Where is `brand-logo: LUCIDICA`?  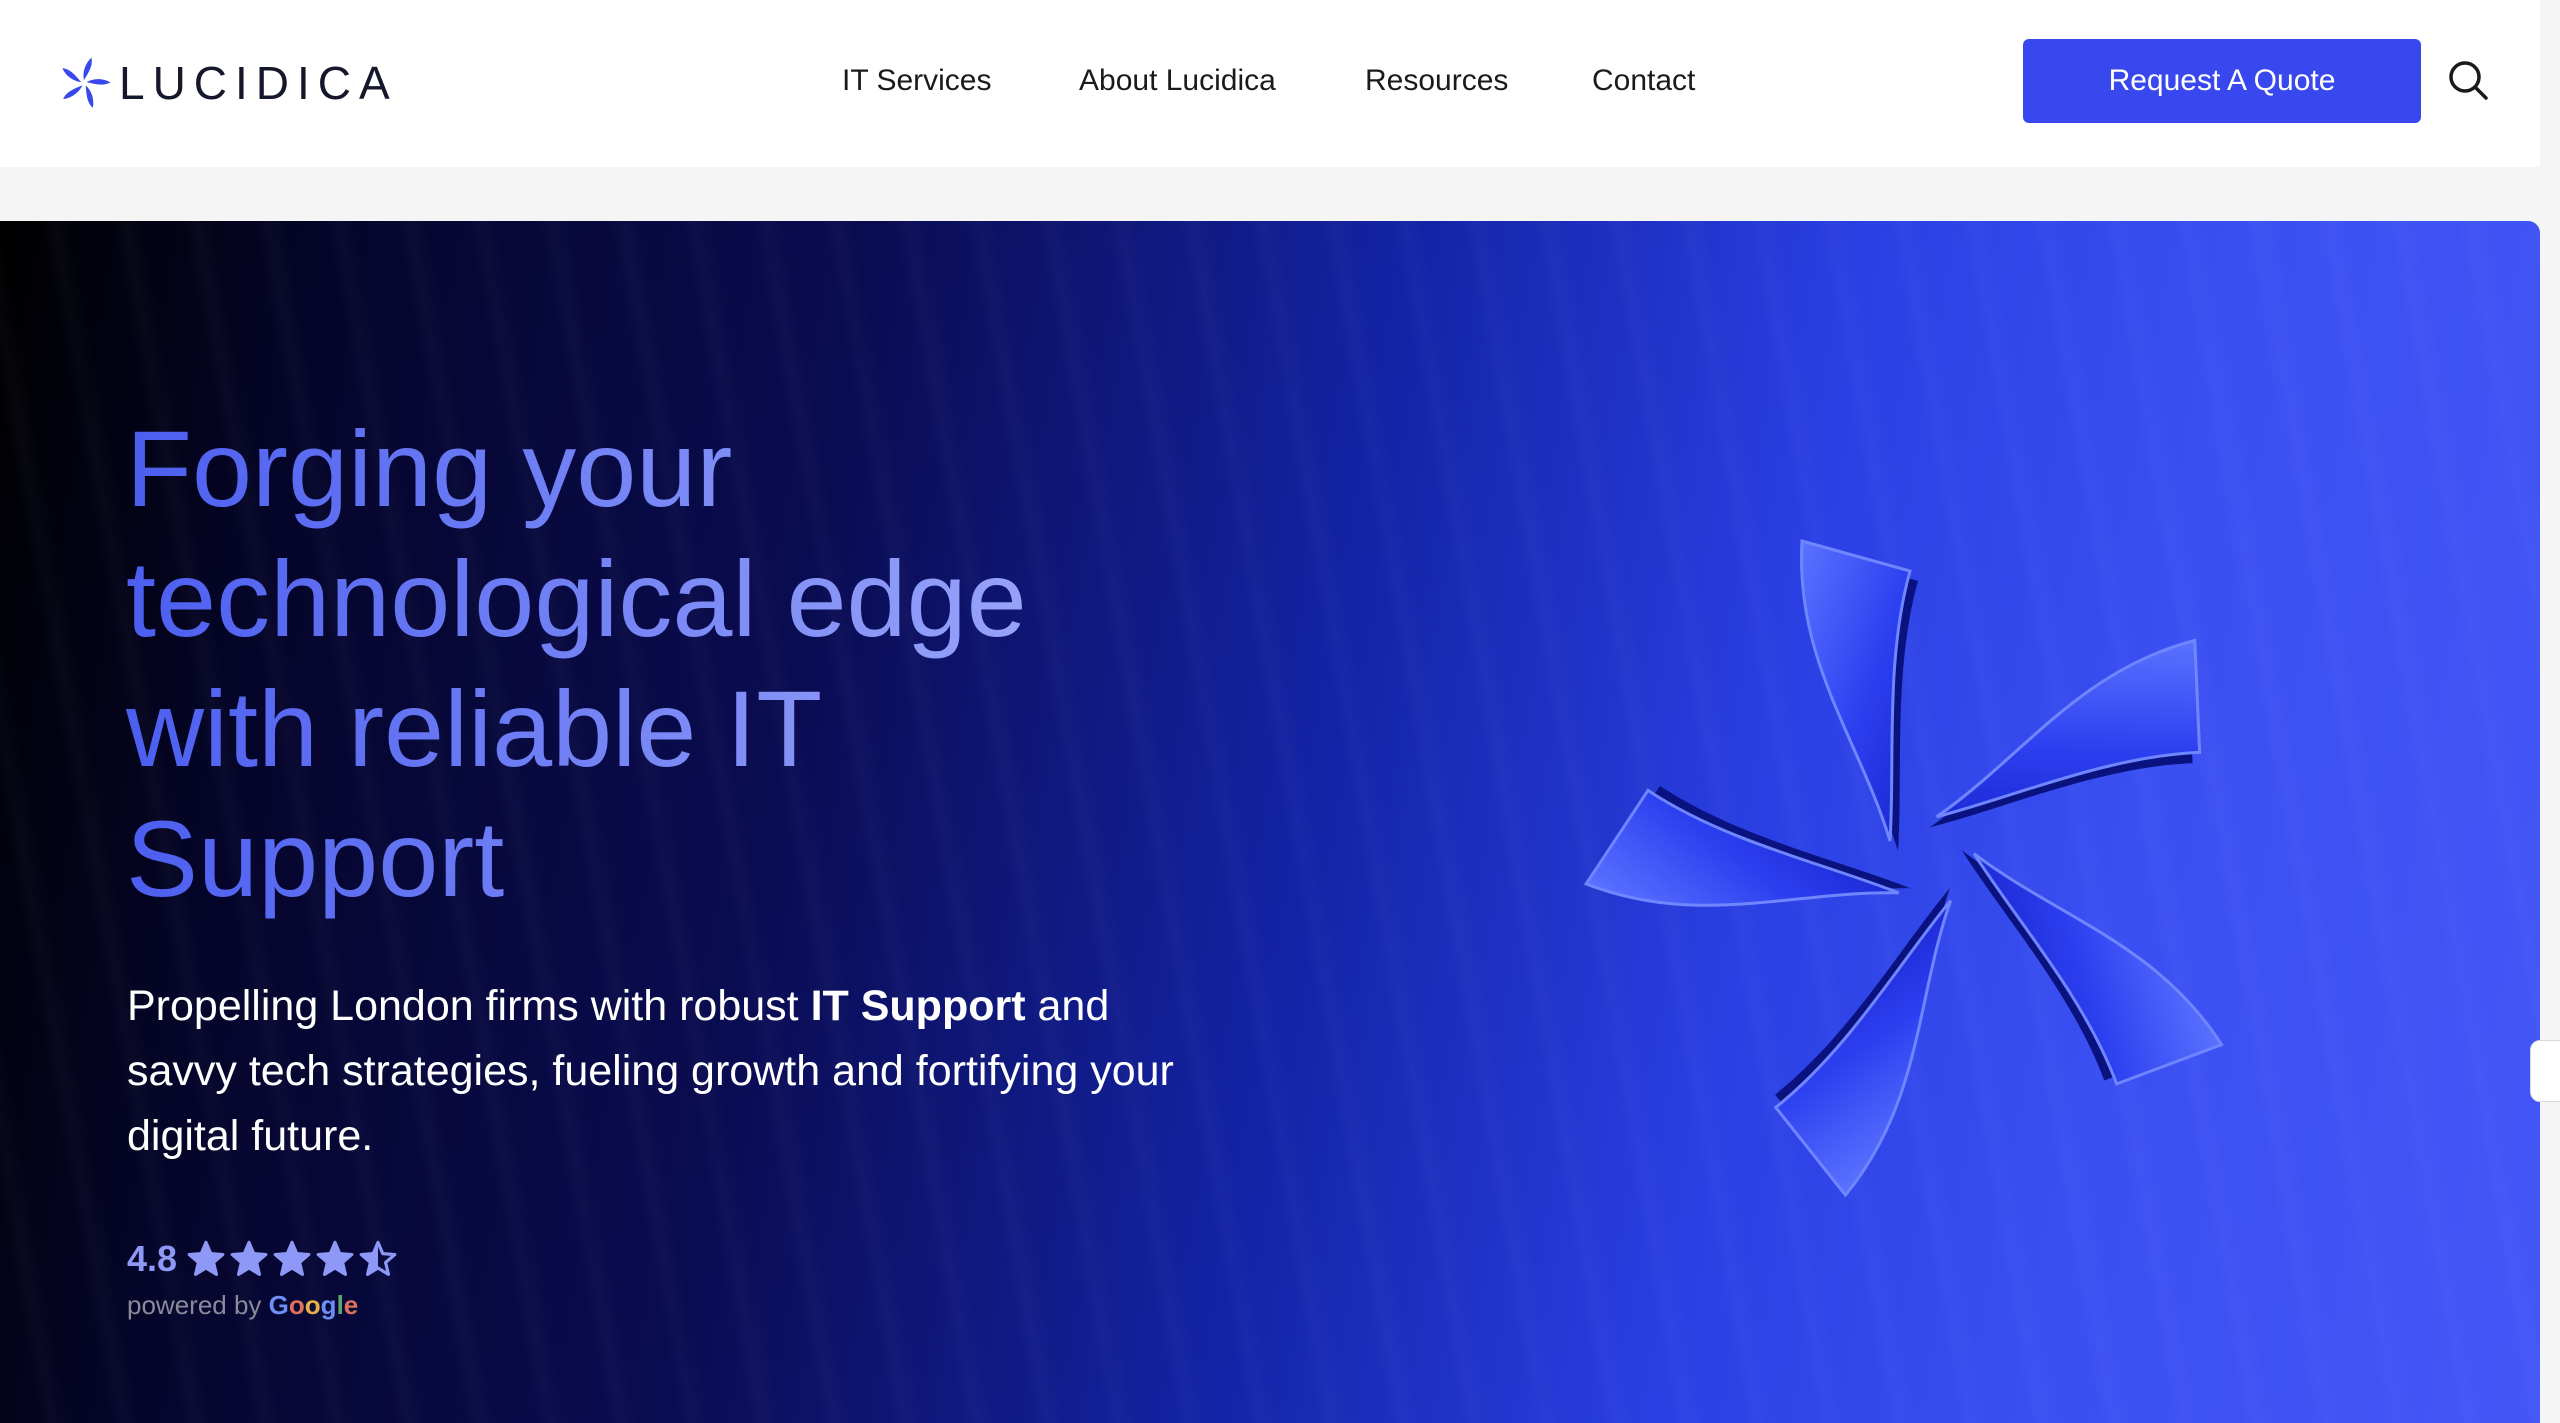
brand-logo: LUCIDICA is located at coordinates (226, 83).